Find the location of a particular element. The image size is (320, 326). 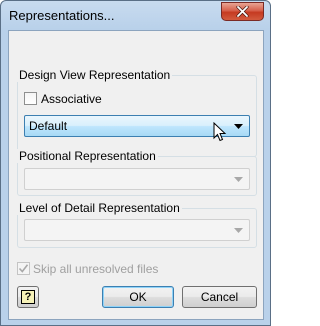

level-of-detail-combo is located at coordinates (137, 230).